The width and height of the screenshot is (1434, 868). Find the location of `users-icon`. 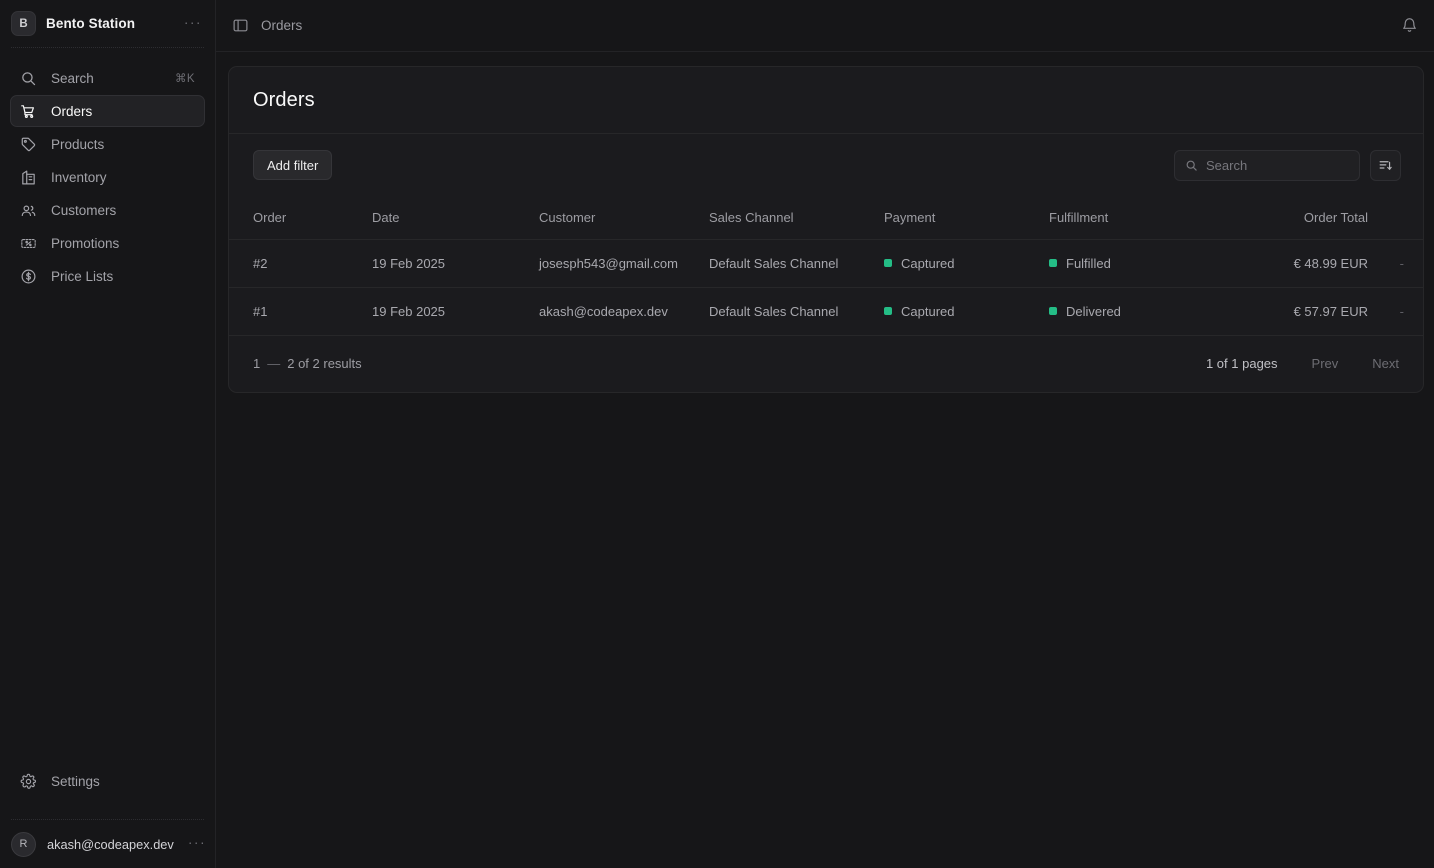

users-icon is located at coordinates (28, 210).